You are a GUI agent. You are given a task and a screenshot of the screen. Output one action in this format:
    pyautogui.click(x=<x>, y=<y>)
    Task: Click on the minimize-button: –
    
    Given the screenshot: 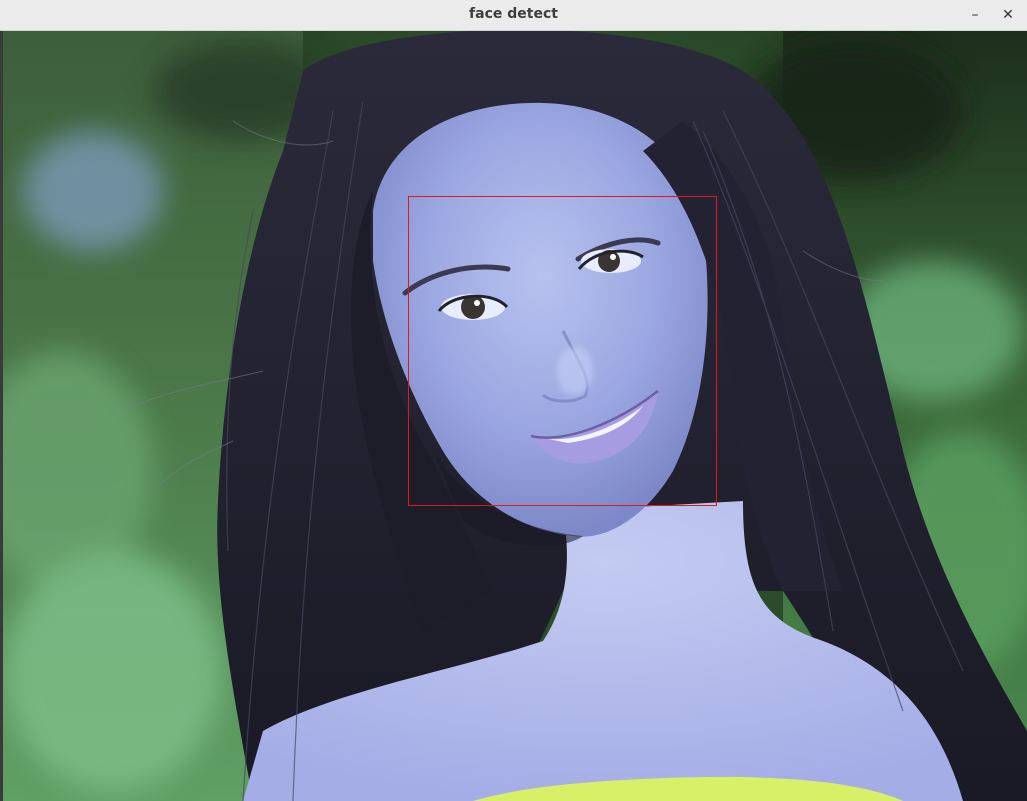 What is the action you would take?
    pyautogui.click(x=975, y=15)
    